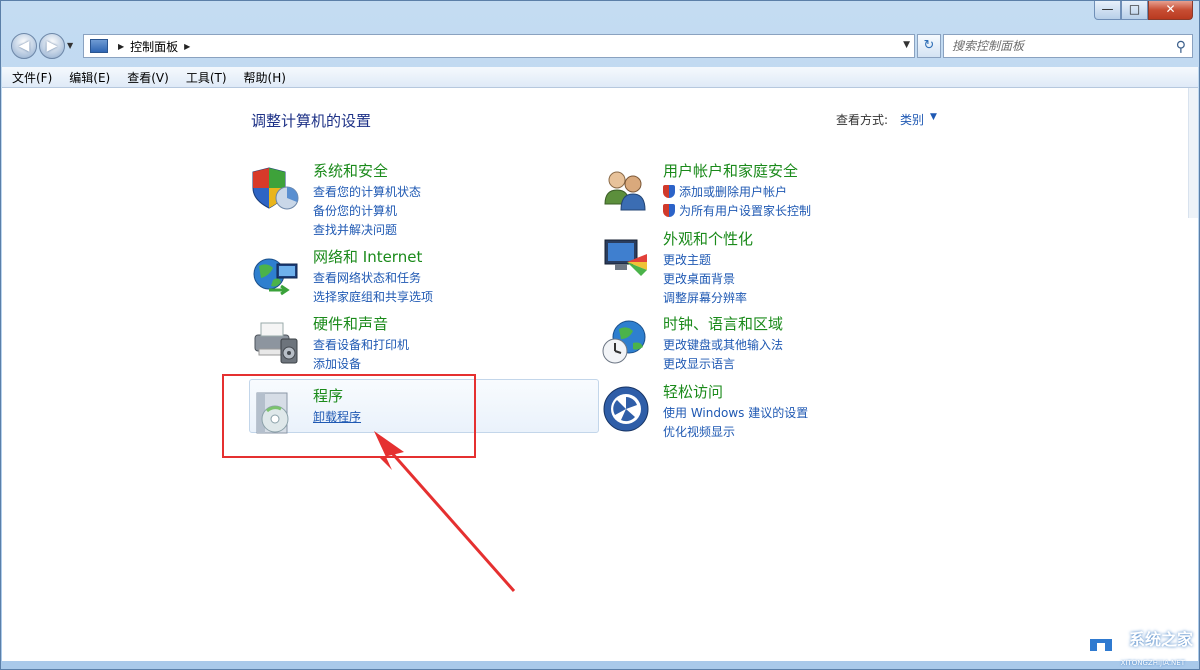 This screenshot has height=670, width=1200. I want to click on menu-bar: 文件(F) 编辑(E) 查看(V) 工具(T) 帮助(H), so click(600, 77).